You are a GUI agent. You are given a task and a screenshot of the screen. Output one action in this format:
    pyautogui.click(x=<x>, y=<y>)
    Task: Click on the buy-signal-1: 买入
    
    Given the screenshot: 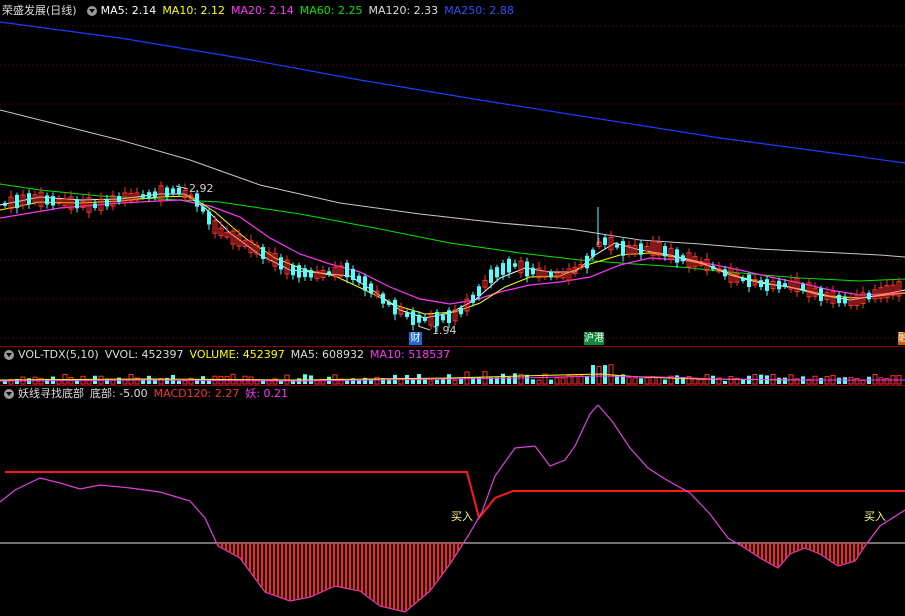 What is the action you would take?
    pyautogui.click(x=462, y=516)
    